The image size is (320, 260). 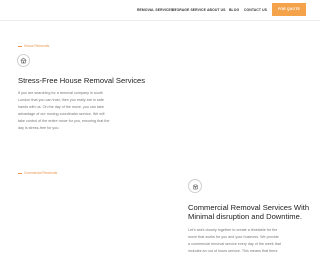 I want to click on office-phone-icon, so click(x=195, y=186).